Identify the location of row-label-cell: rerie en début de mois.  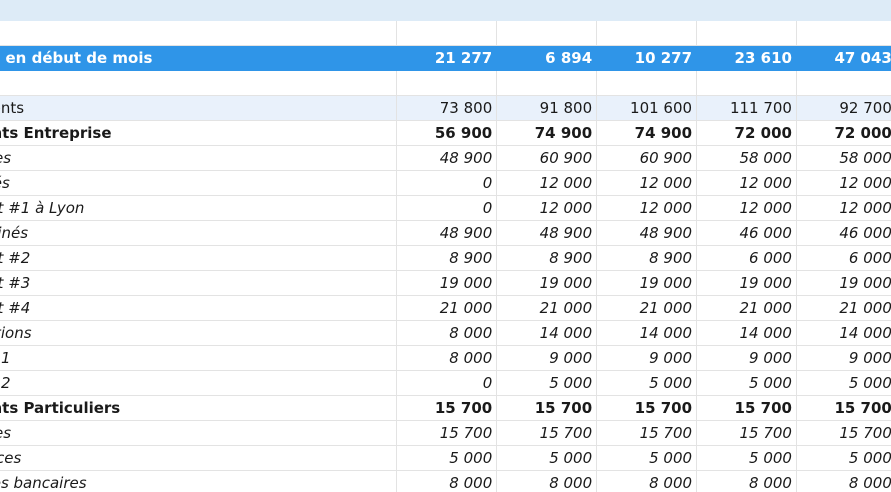
(199, 58).